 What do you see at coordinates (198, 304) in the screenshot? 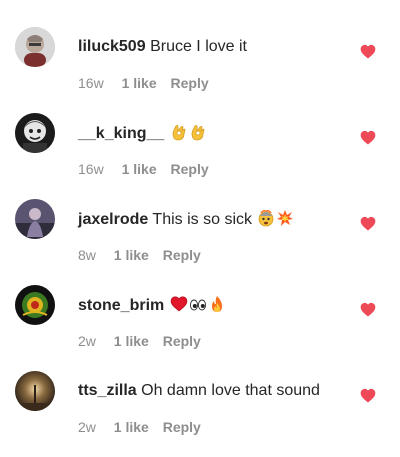
I see `eyes-emoji-icon` at bounding box center [198, 304].